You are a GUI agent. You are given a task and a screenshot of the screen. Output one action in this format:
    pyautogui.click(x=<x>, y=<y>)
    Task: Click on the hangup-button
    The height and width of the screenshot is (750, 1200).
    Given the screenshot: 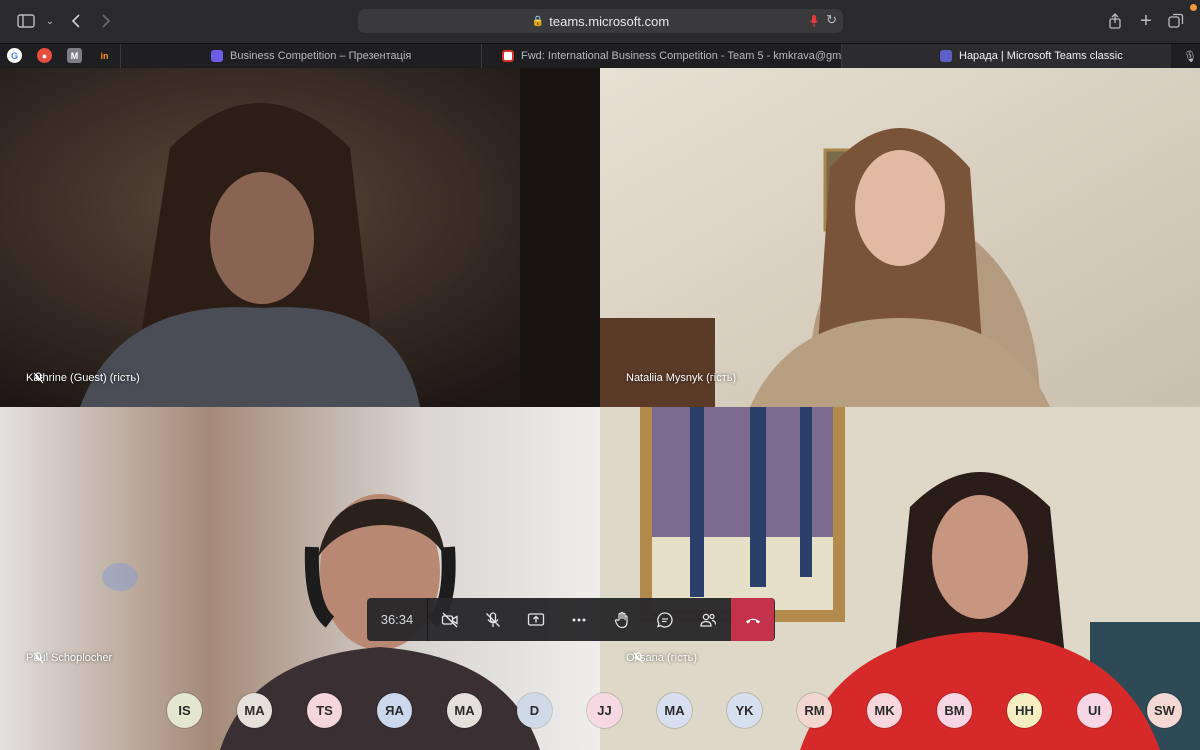 What is the action you would take?
    pyautogui.click(x=752, y=619)
    